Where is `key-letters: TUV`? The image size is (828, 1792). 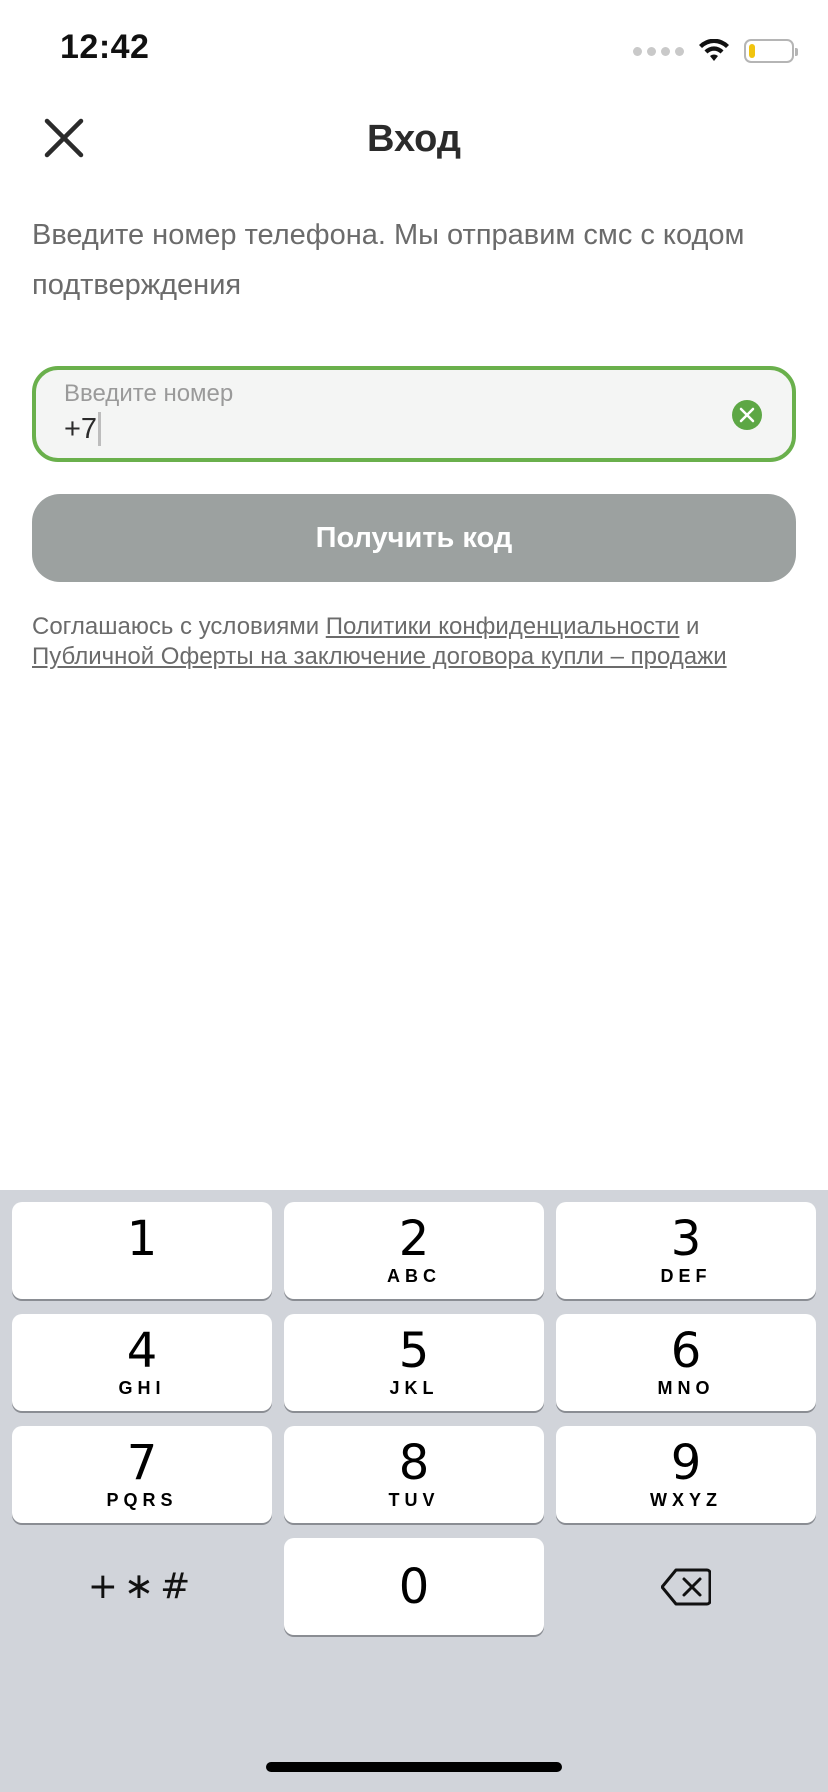
key-letters: TUV is located at coordinates (414, 1499).